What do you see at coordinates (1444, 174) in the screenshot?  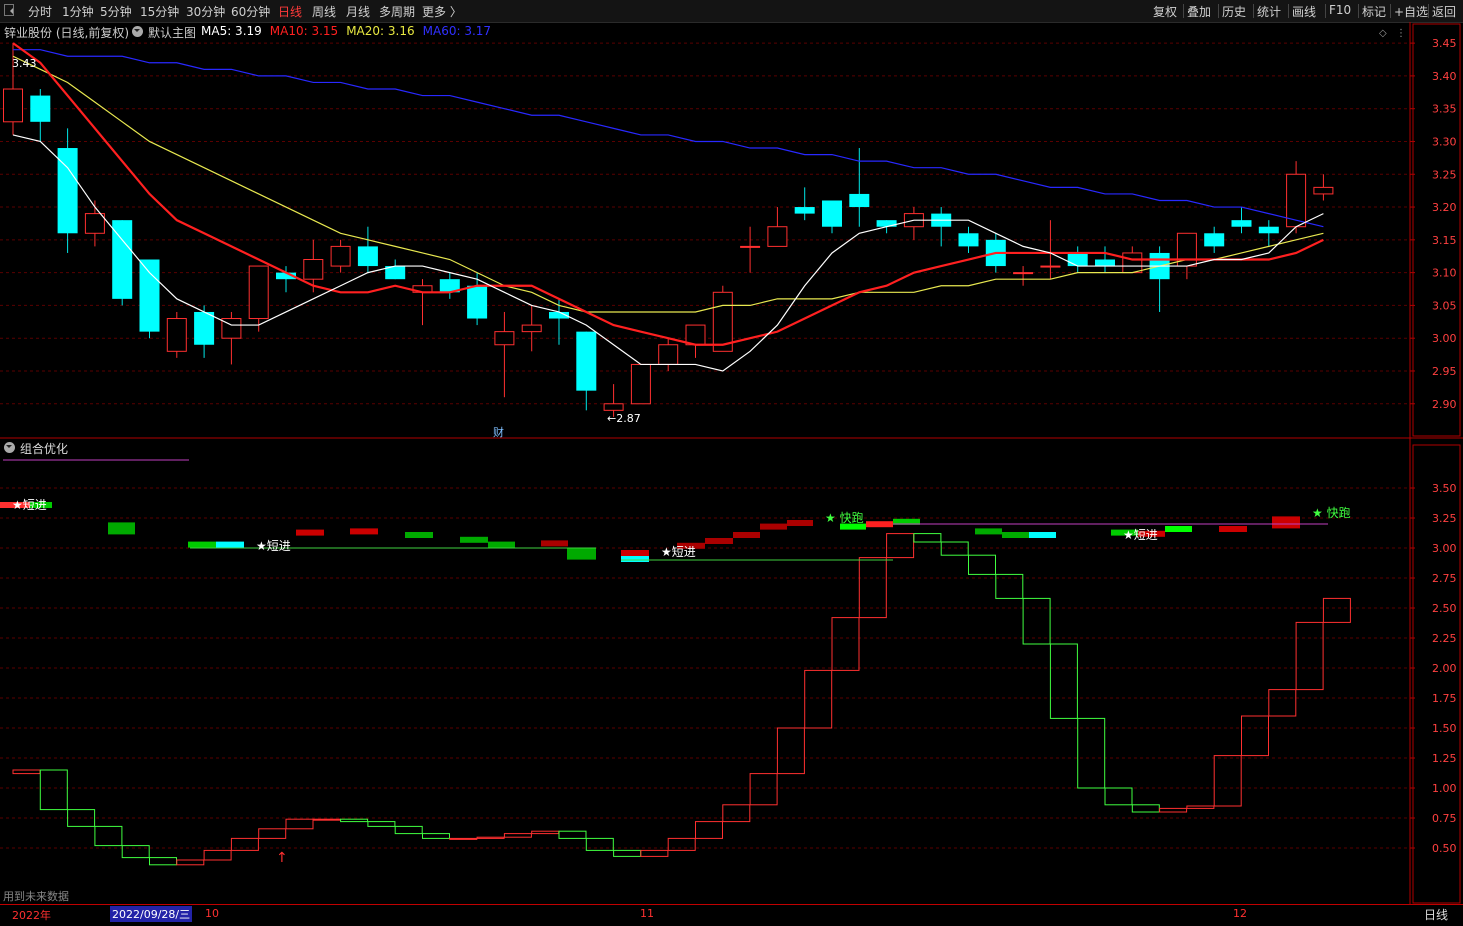 I see `price-tick-label: 3.25` at bounding box center [1444, 174].